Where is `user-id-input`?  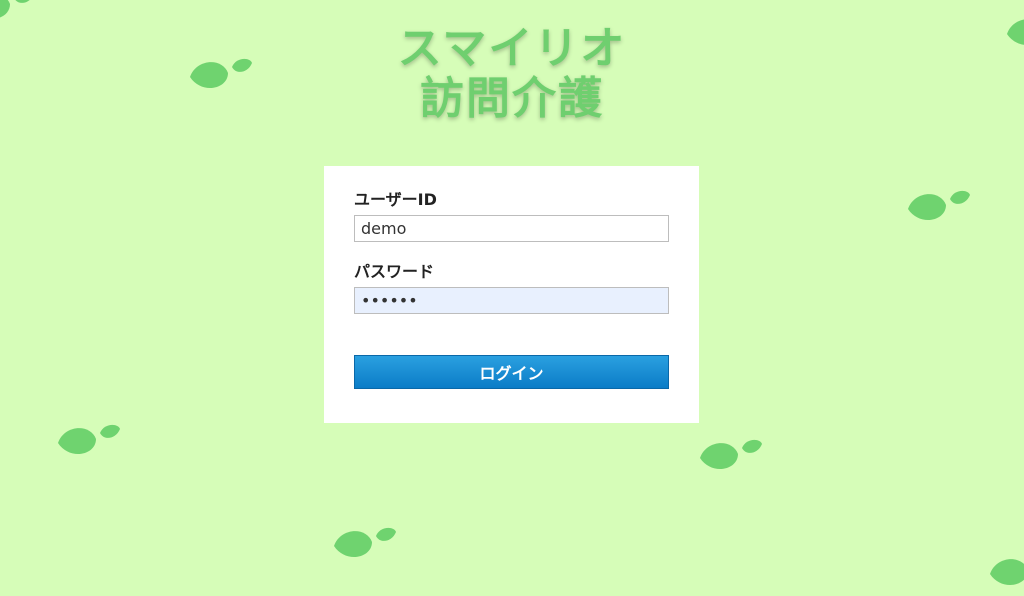 user-id-input is located at coordinates (511, 228).